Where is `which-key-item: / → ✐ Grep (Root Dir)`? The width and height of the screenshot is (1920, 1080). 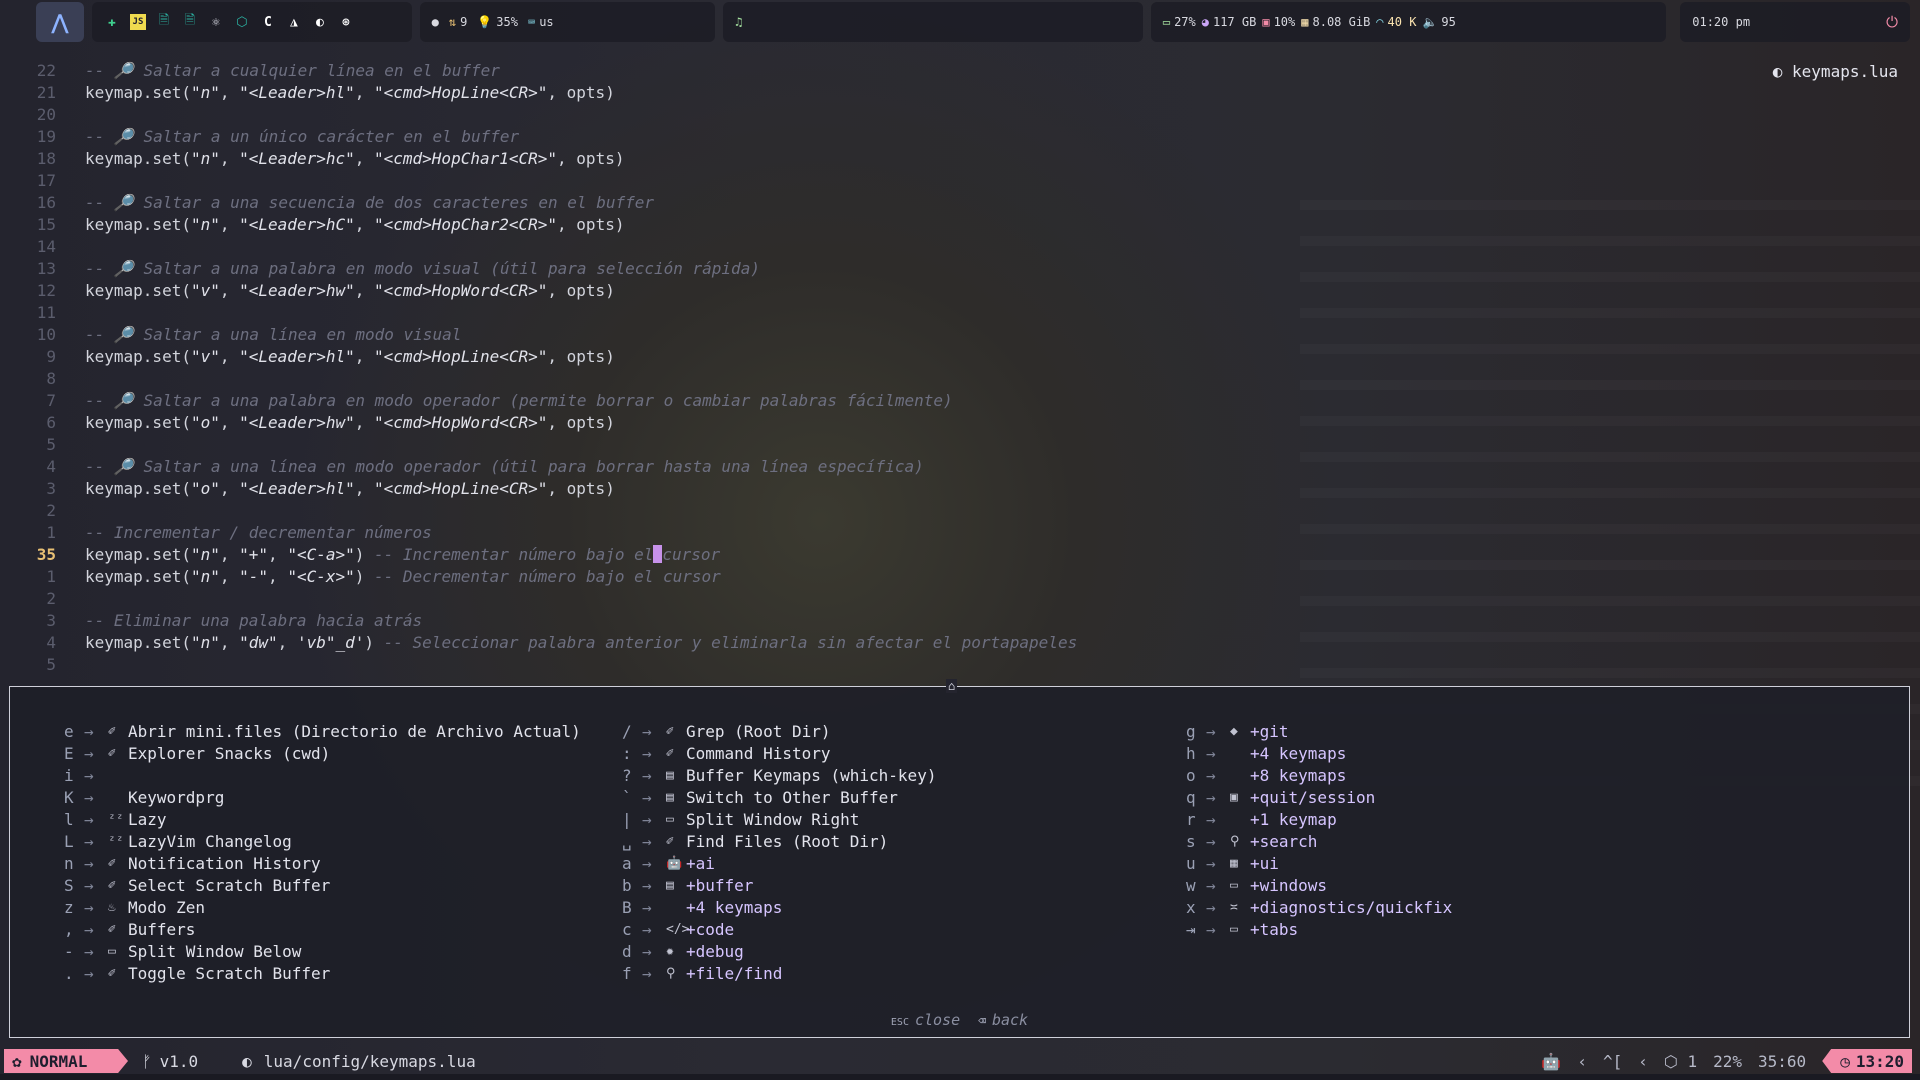
which-key-item: / → ✐ Grep (Root Dir) is located at coordinates (779, 732).